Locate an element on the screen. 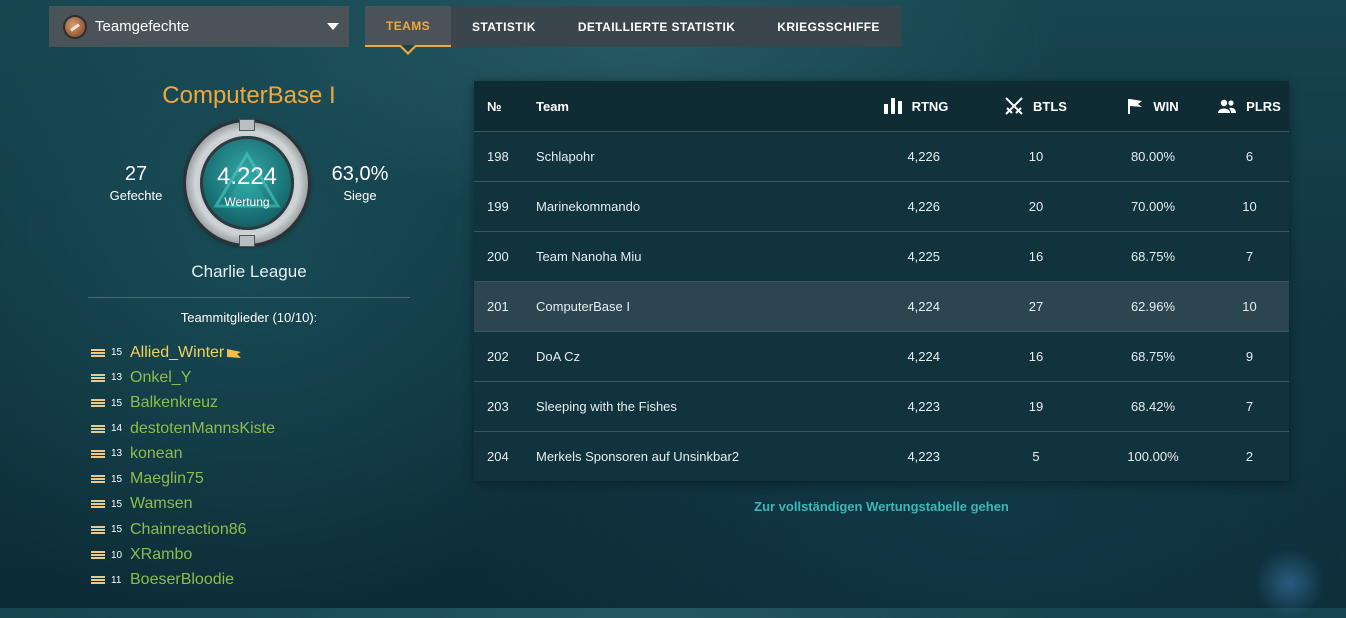  cell-team-name: Marinekommando is located at coordinates (588, 206).